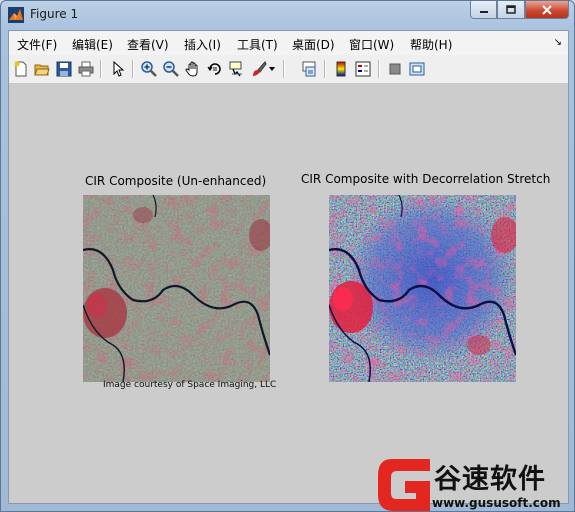 The width and height of the screenshot is (575, 512). What do you see at coordinates (190, 385) in the screenshot?
I see `image-credit: Image courtesy of Space Imaging, LLC` at bounding box center [190, 385].